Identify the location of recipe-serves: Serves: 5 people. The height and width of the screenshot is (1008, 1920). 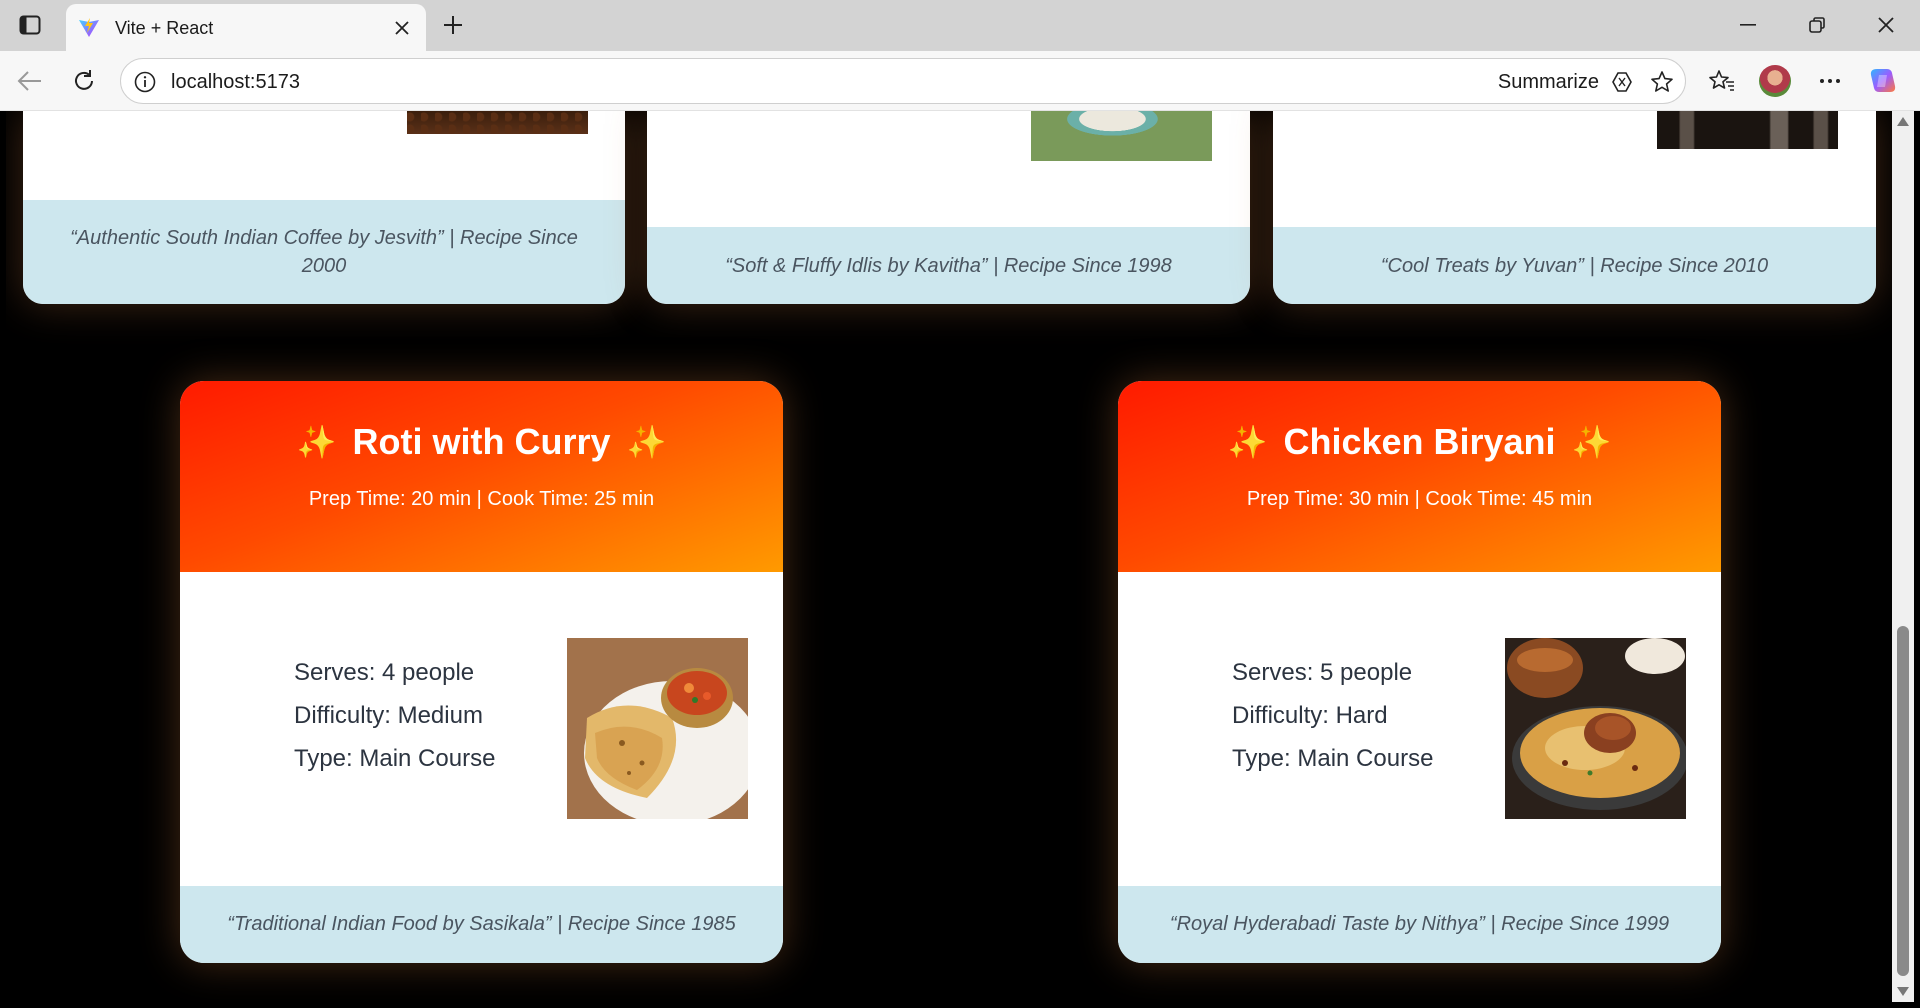
(1322, 672).